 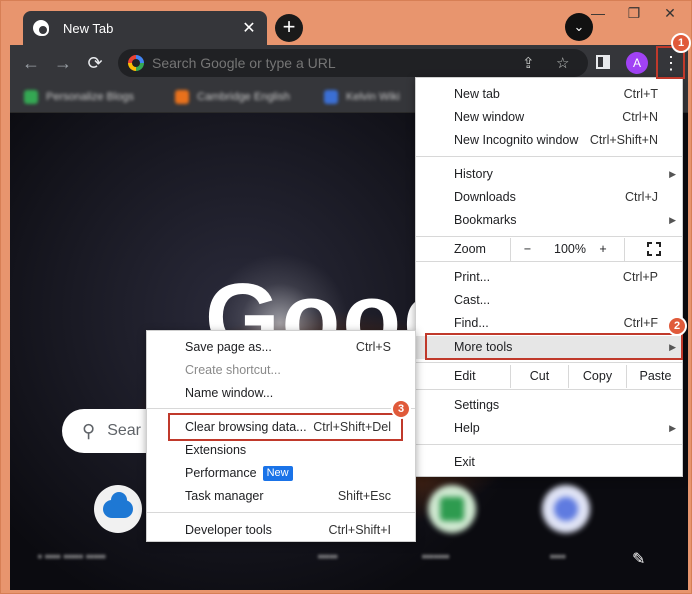 I want to click on search-icon: ⚲, so click(x=89, y=430).